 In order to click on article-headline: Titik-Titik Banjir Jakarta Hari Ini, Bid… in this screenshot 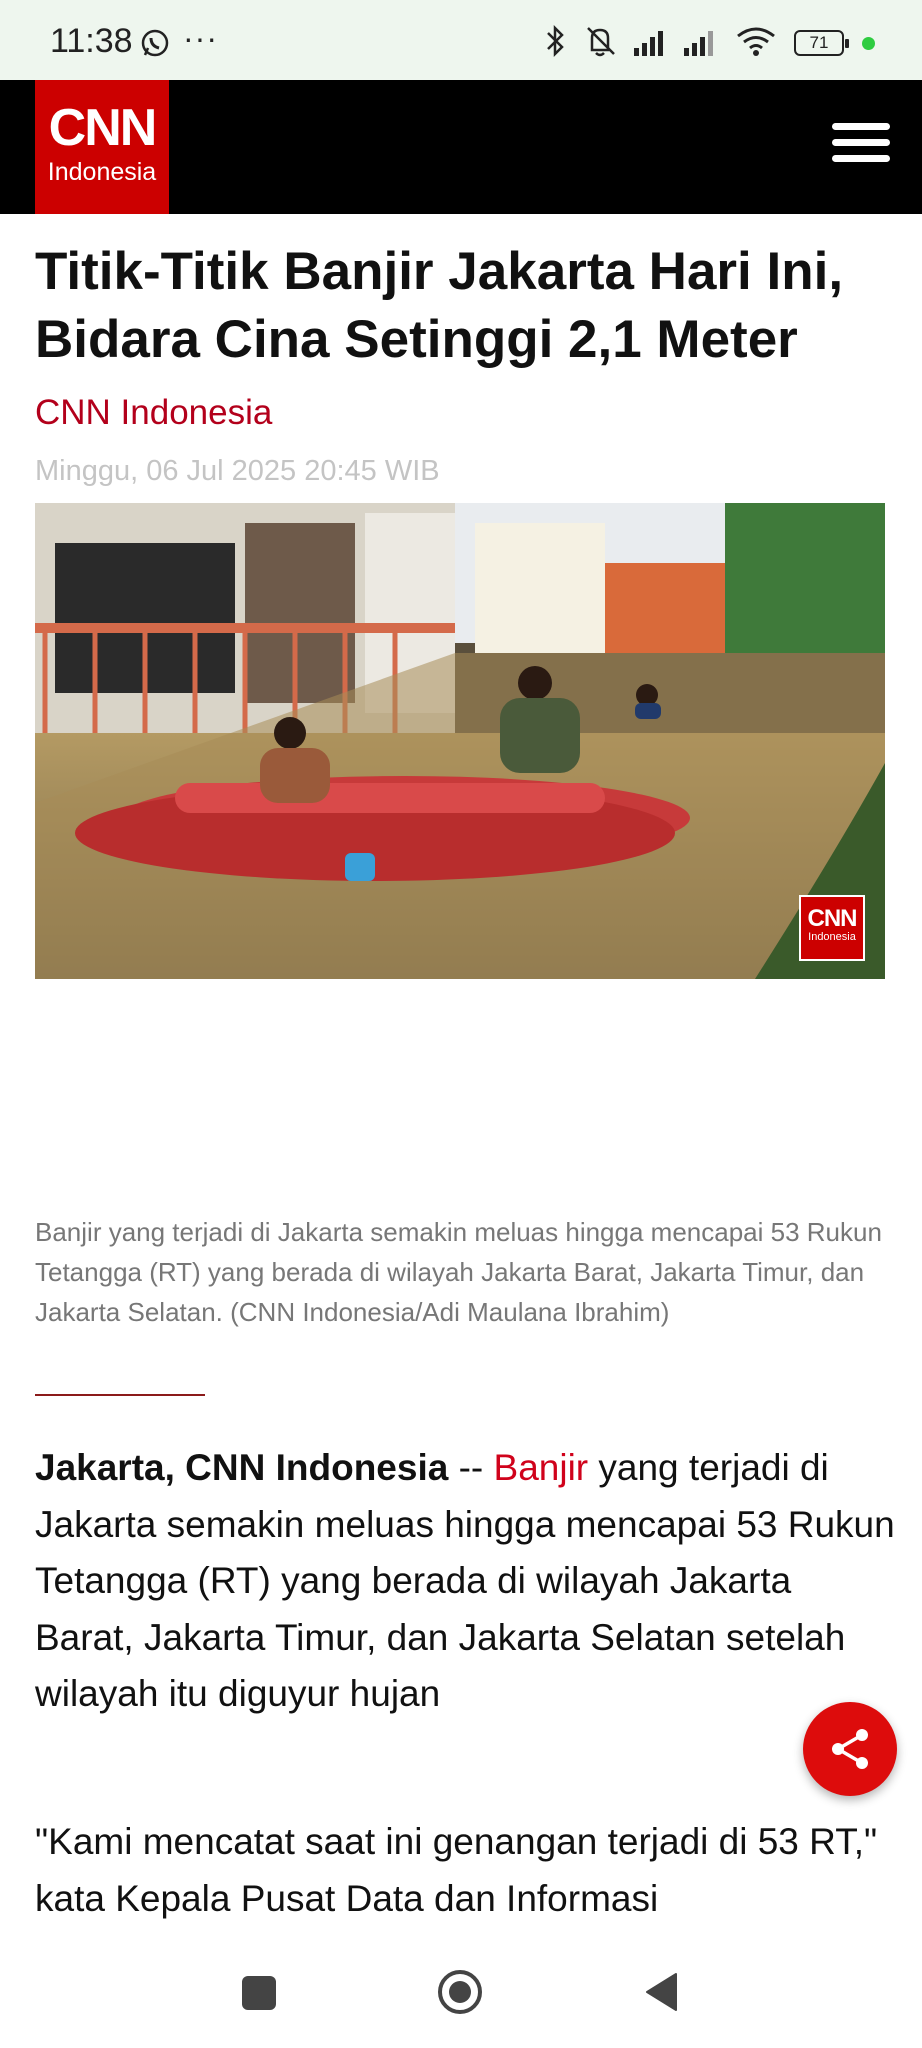, I will do `click(439, 305)`.